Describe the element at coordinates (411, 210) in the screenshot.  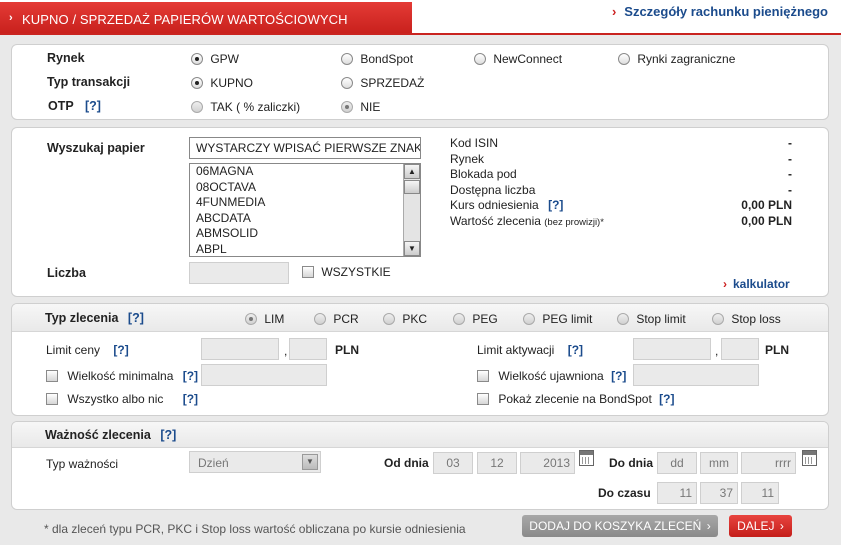
I see `scrollbar: ▲ ▼` at that location.